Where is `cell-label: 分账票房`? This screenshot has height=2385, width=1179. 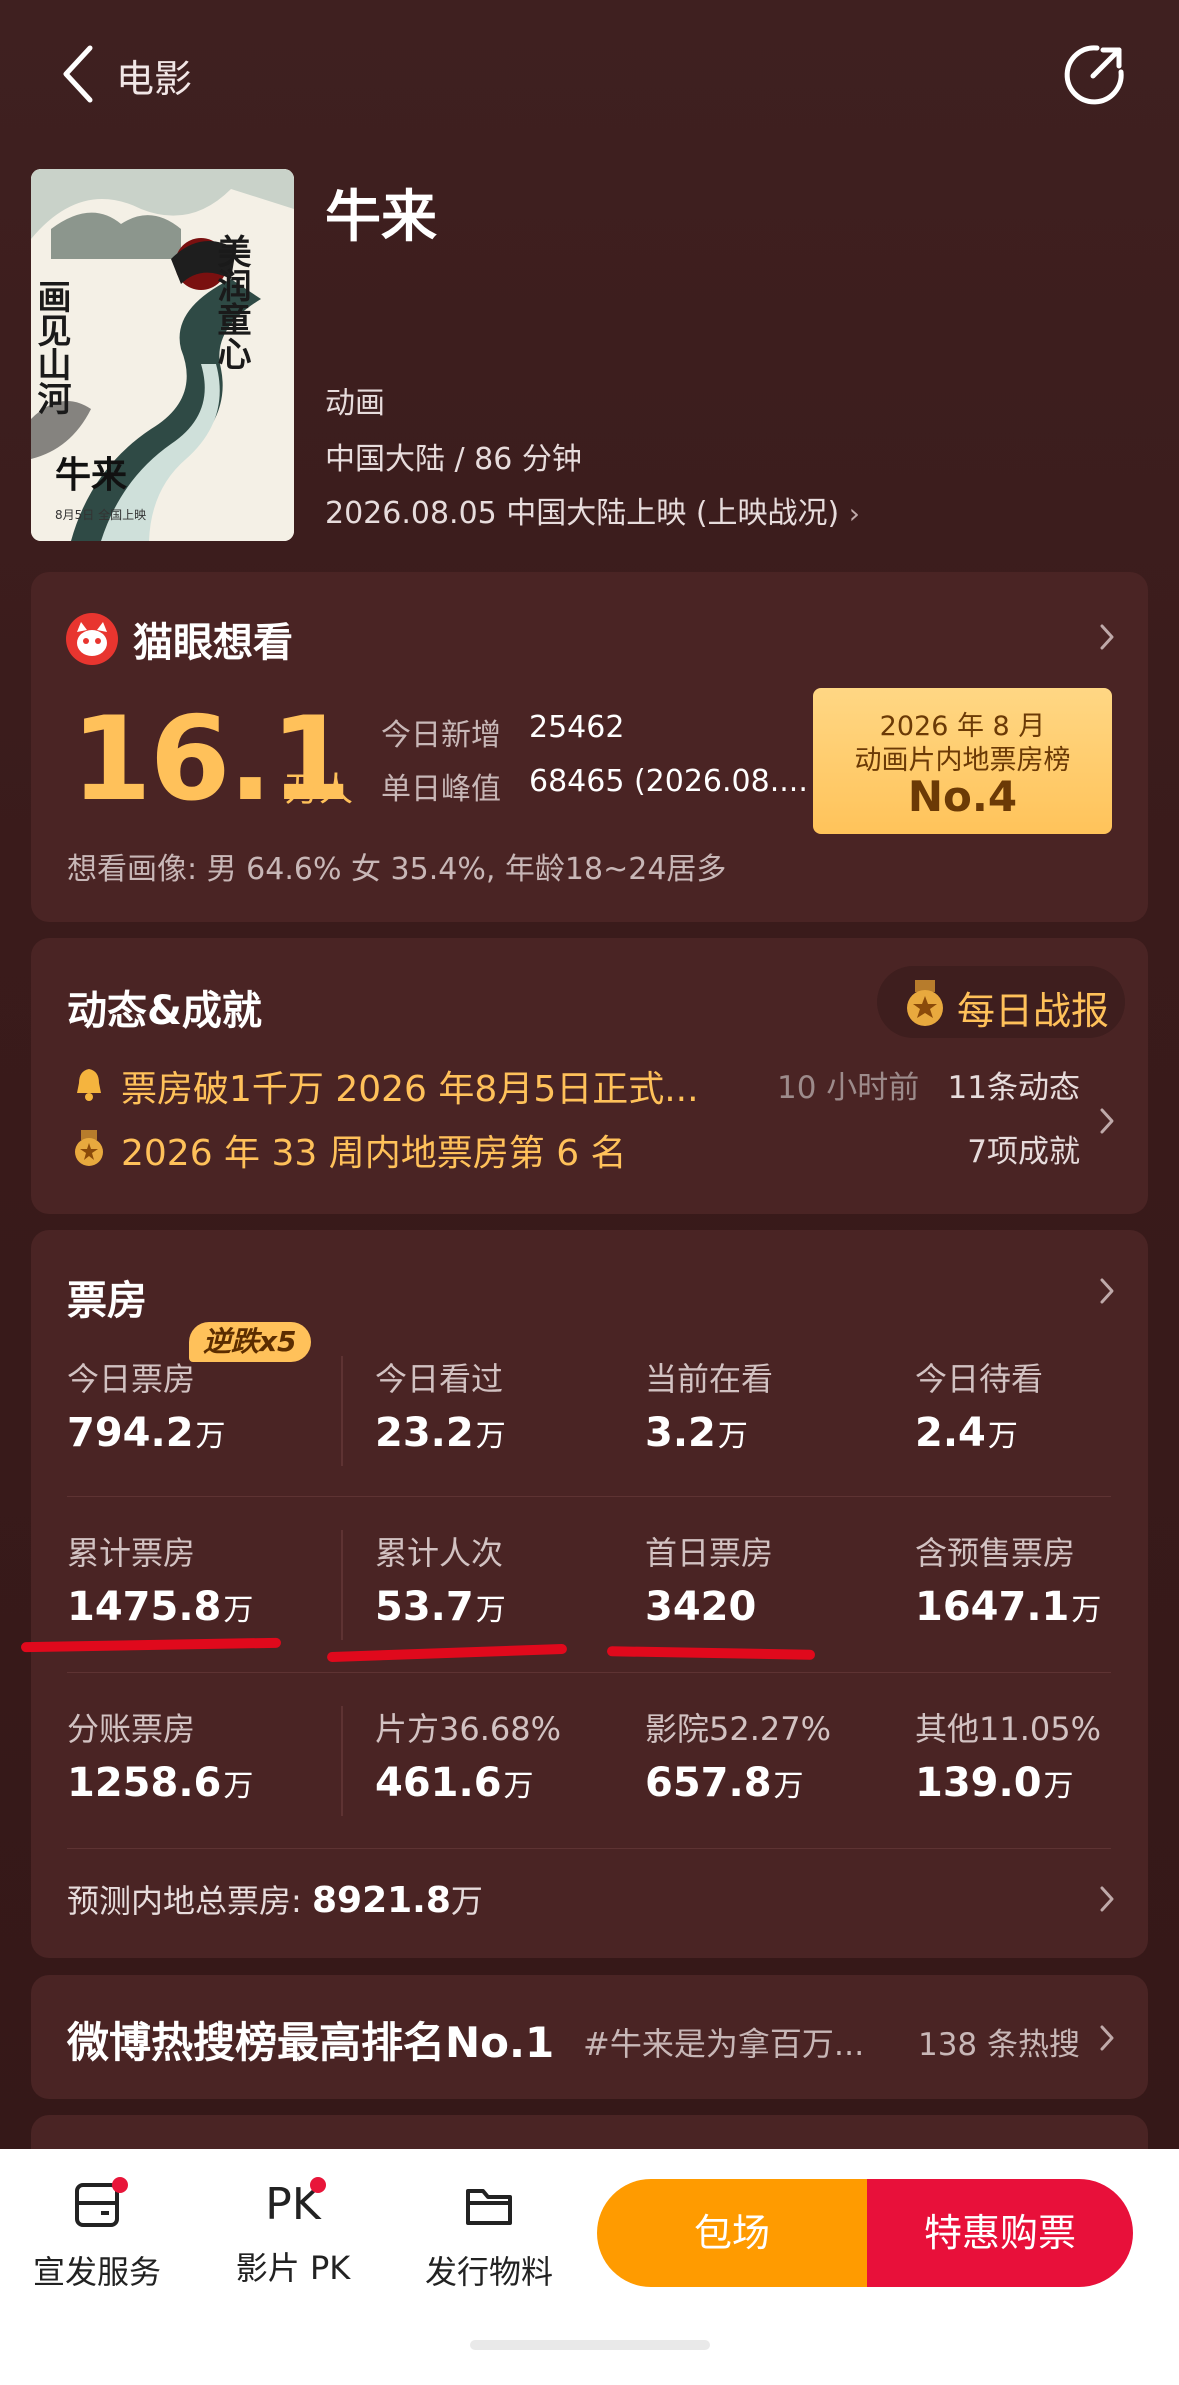
cell-label: 分账票房 is located at coordinates (131, 1729).